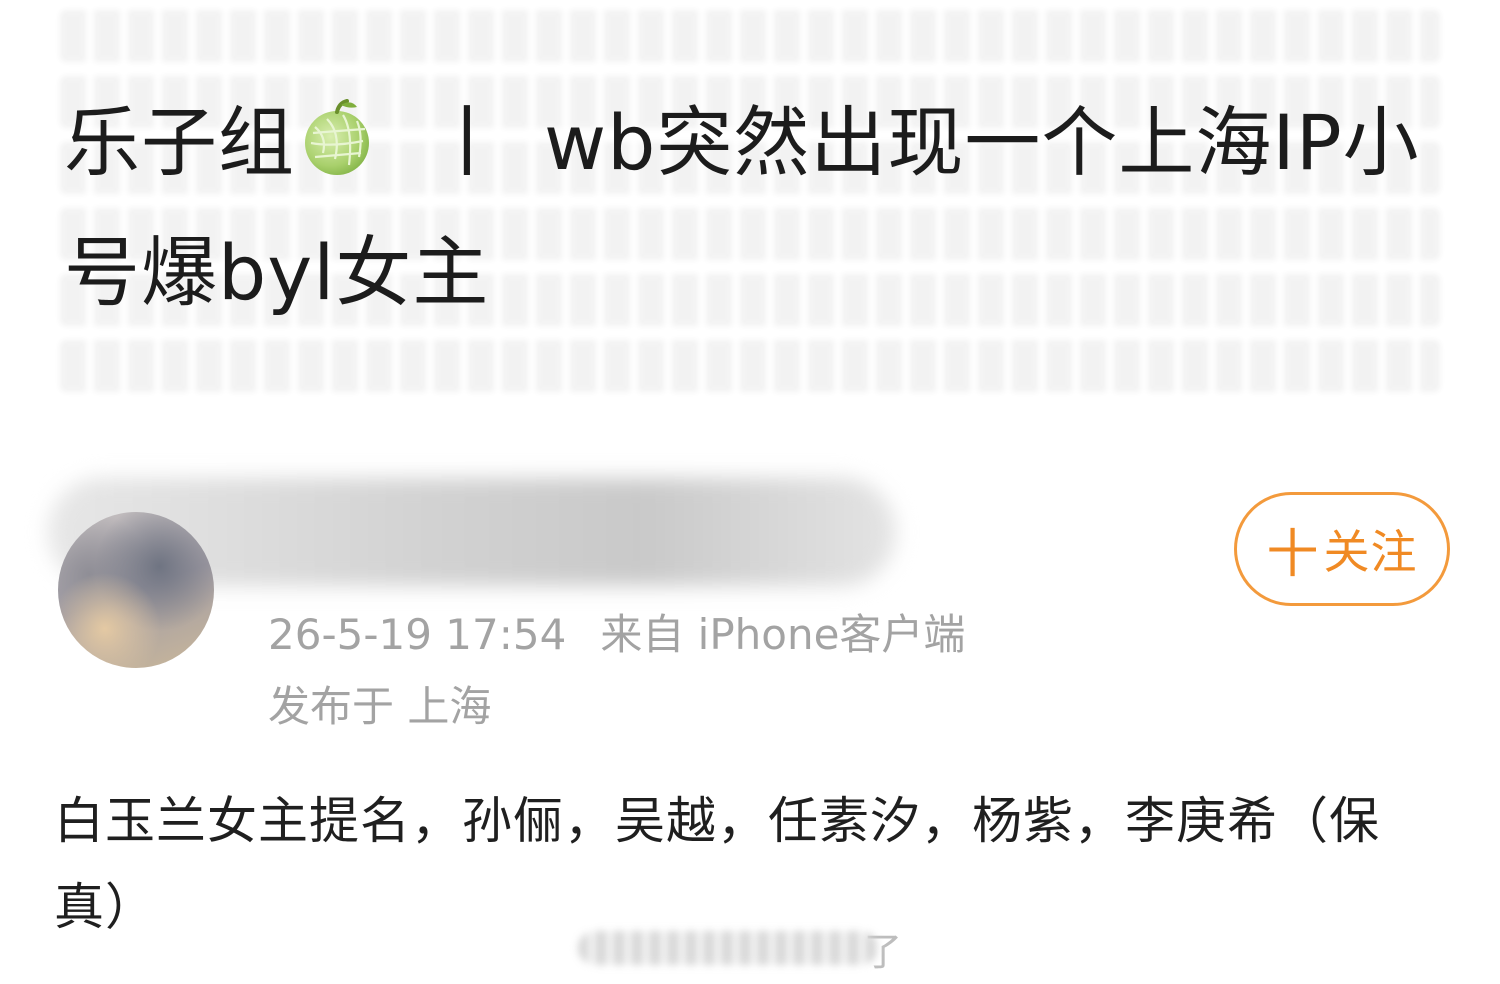 This screenshot has height=984, width=1500. I want to click on watermark: 了, so click(748, 948).